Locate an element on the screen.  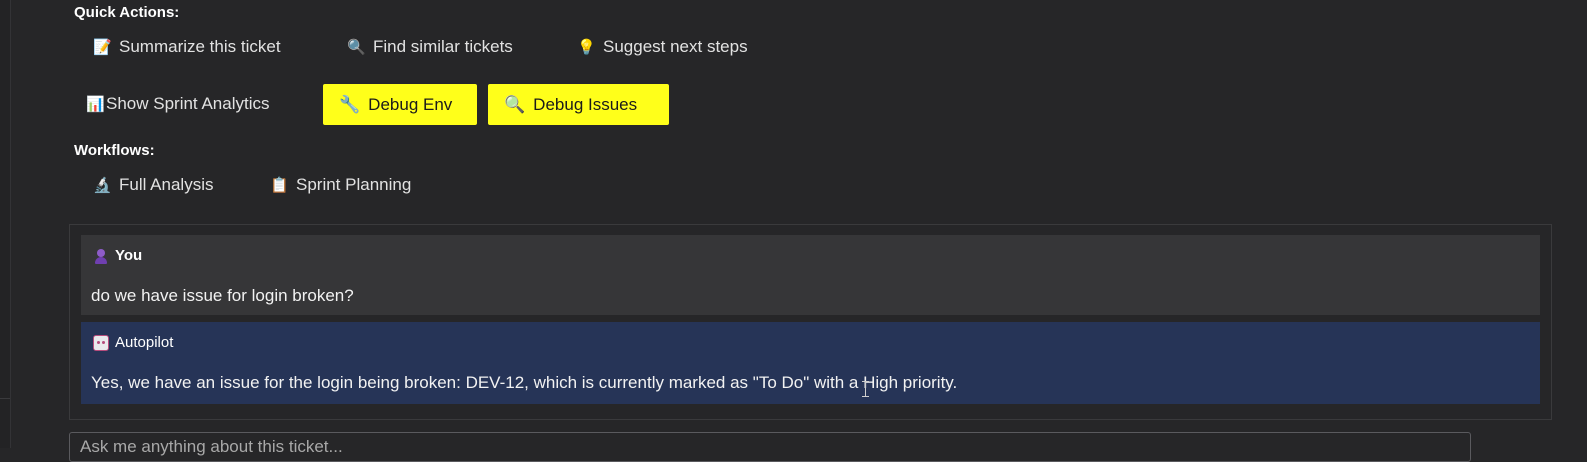
suggest-next-steps-action: 💡 Suggest next steps is located at coordinates (662, 47).